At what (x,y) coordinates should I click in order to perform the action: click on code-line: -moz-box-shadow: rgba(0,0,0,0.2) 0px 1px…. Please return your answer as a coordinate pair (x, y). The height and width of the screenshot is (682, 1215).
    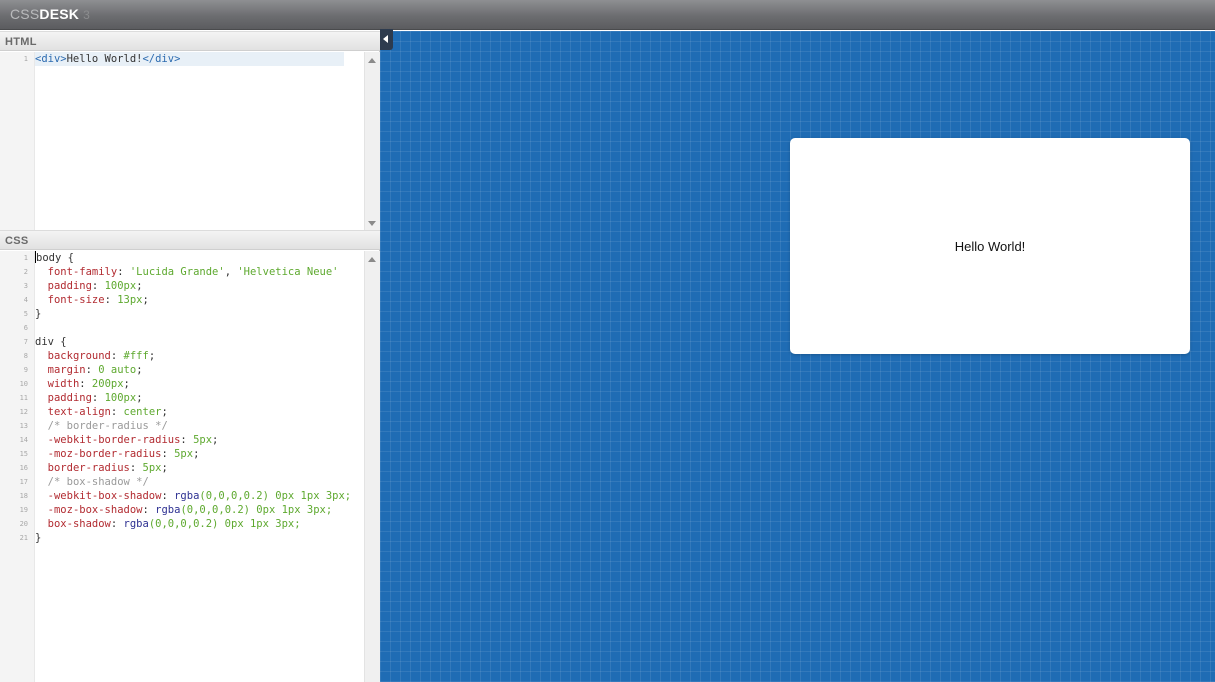
    Looking at the image, I should click on (199, 510).